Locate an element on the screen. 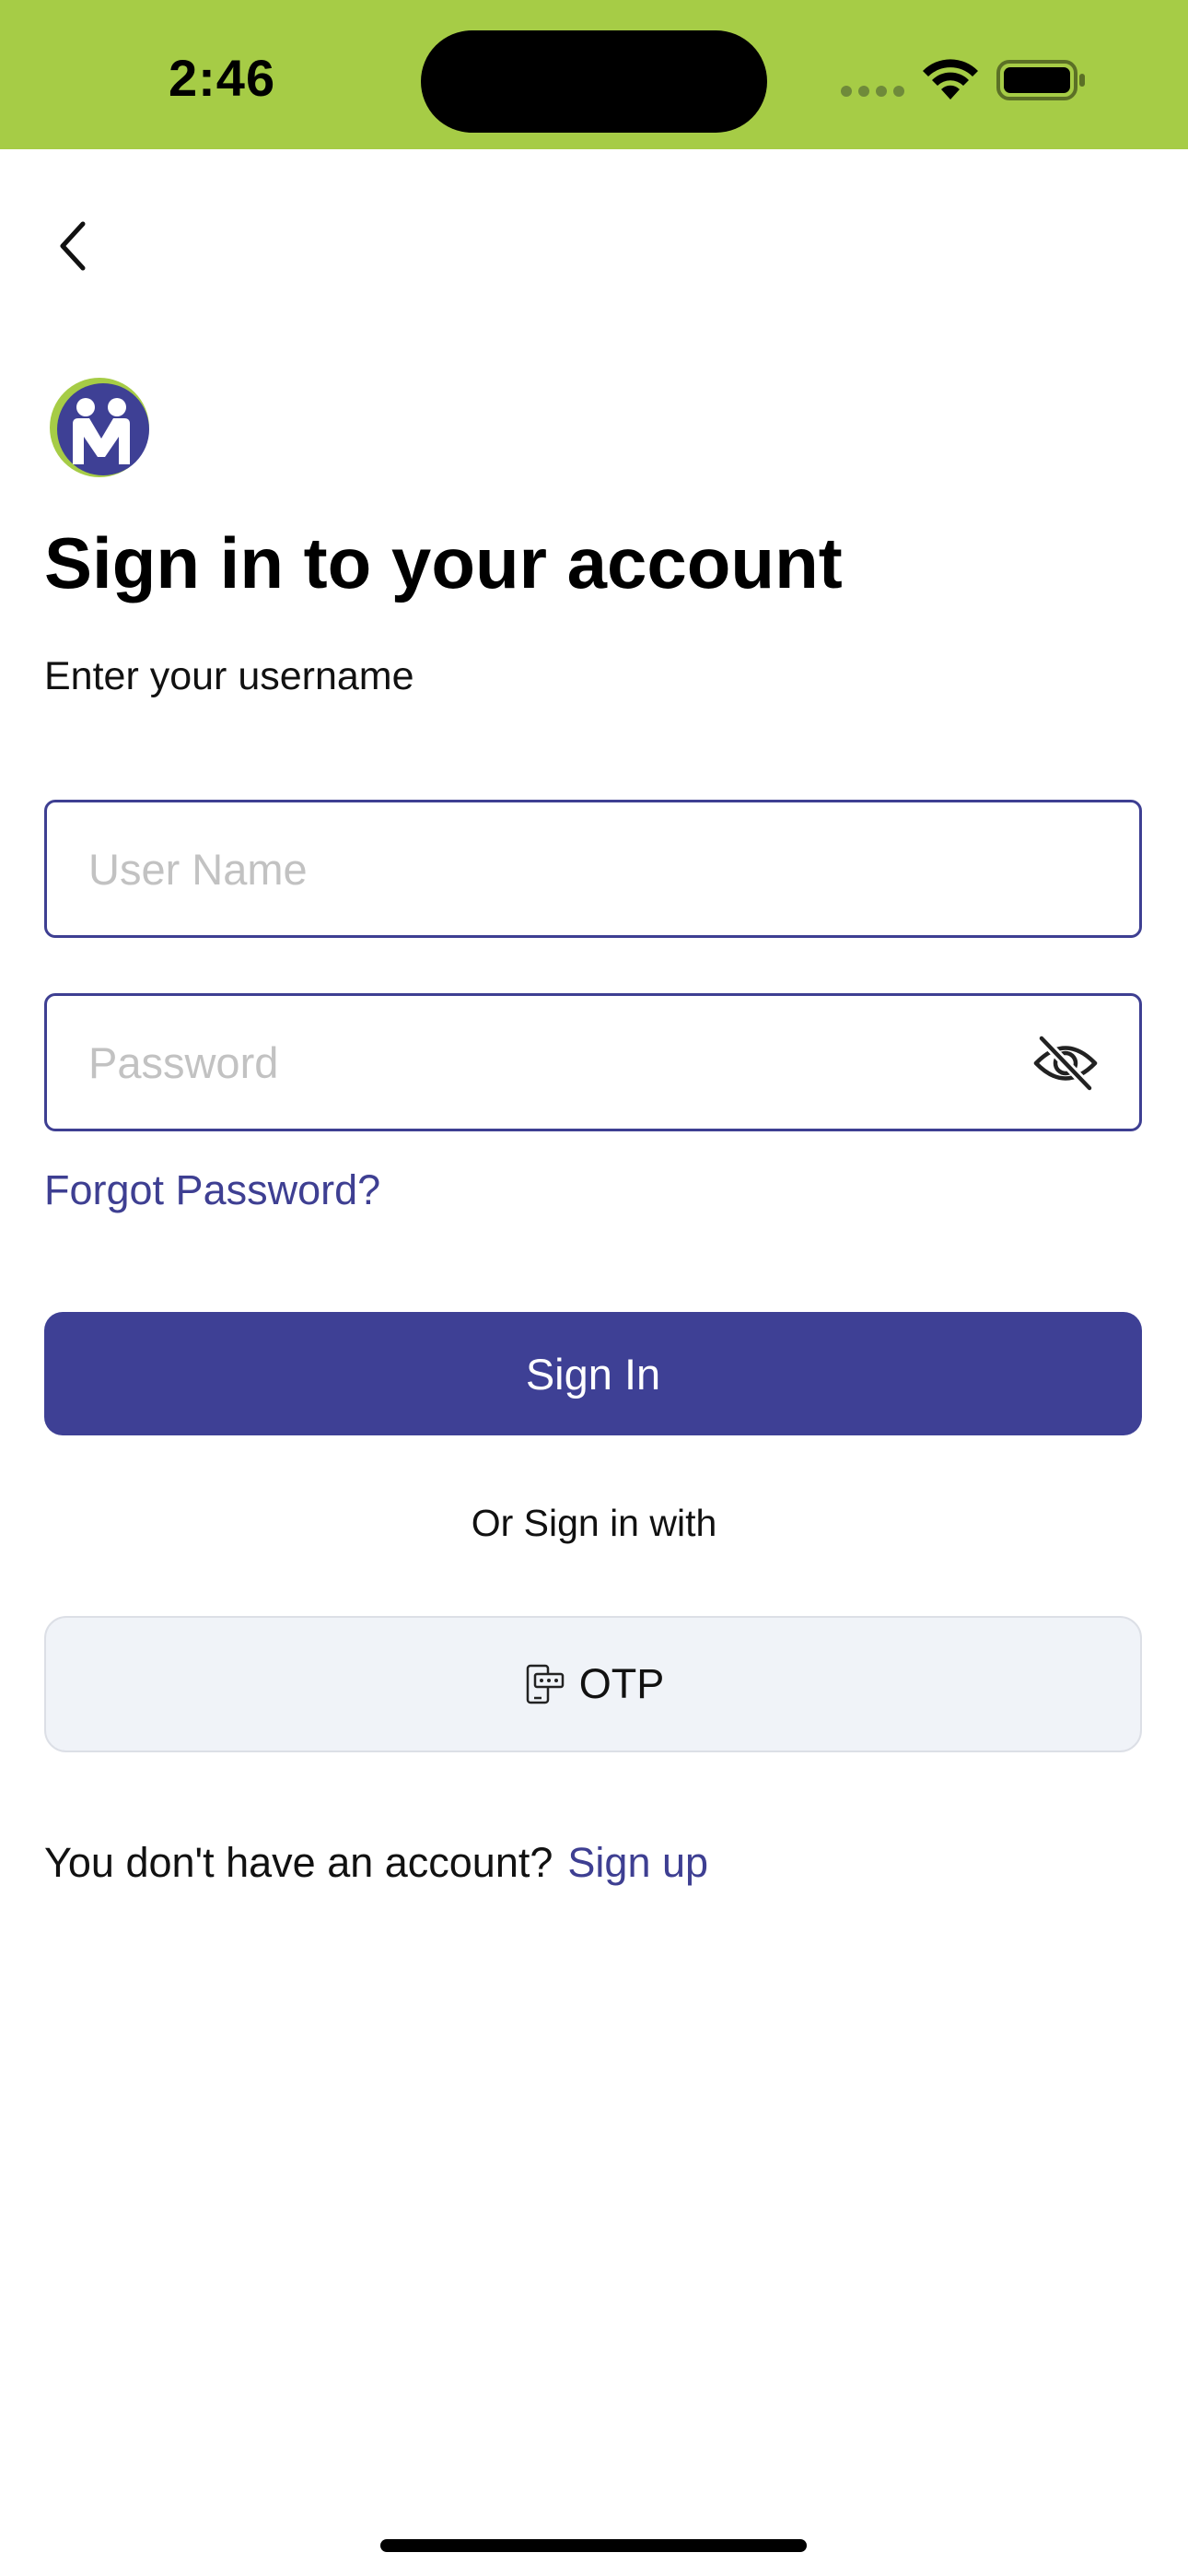  chevron-left-icon is located at coordinates (73, 246).